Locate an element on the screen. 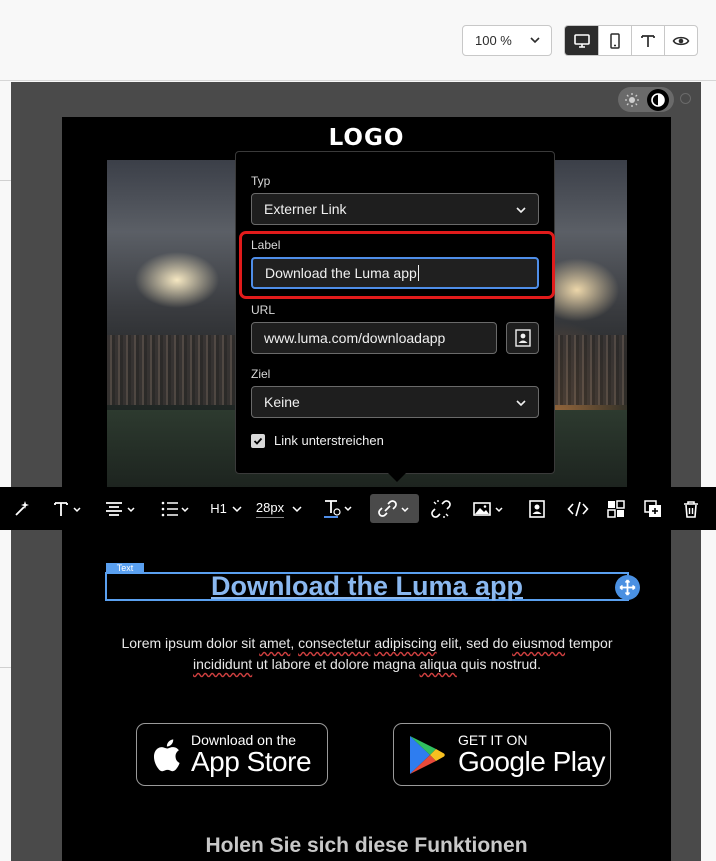  link-icon is located at coordinates (393, 508).